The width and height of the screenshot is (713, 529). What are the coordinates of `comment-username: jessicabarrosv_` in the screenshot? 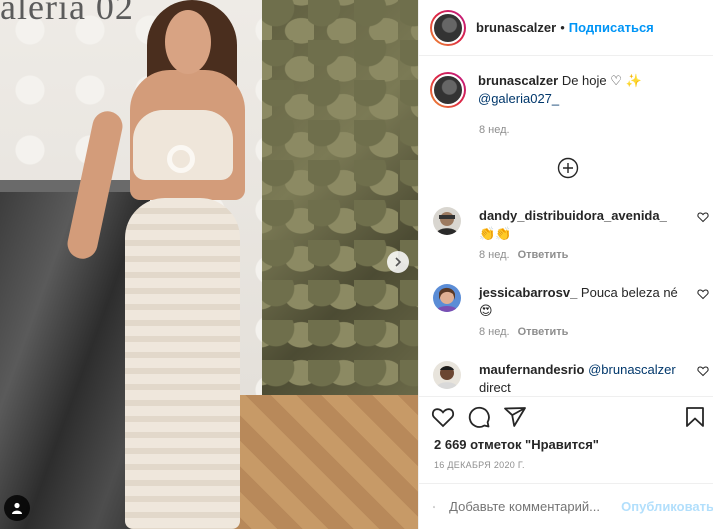 It's located at (528, 292).